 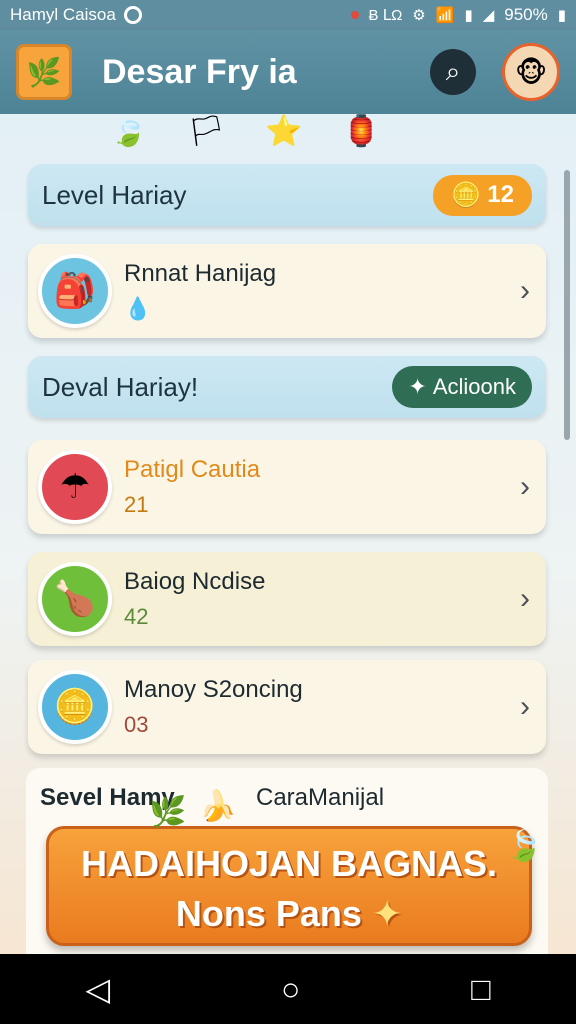 What do you see at coordinates (474, 386) in the screenshot?
I see `action-label: Aclioonk` at bounding box center [474, 386].